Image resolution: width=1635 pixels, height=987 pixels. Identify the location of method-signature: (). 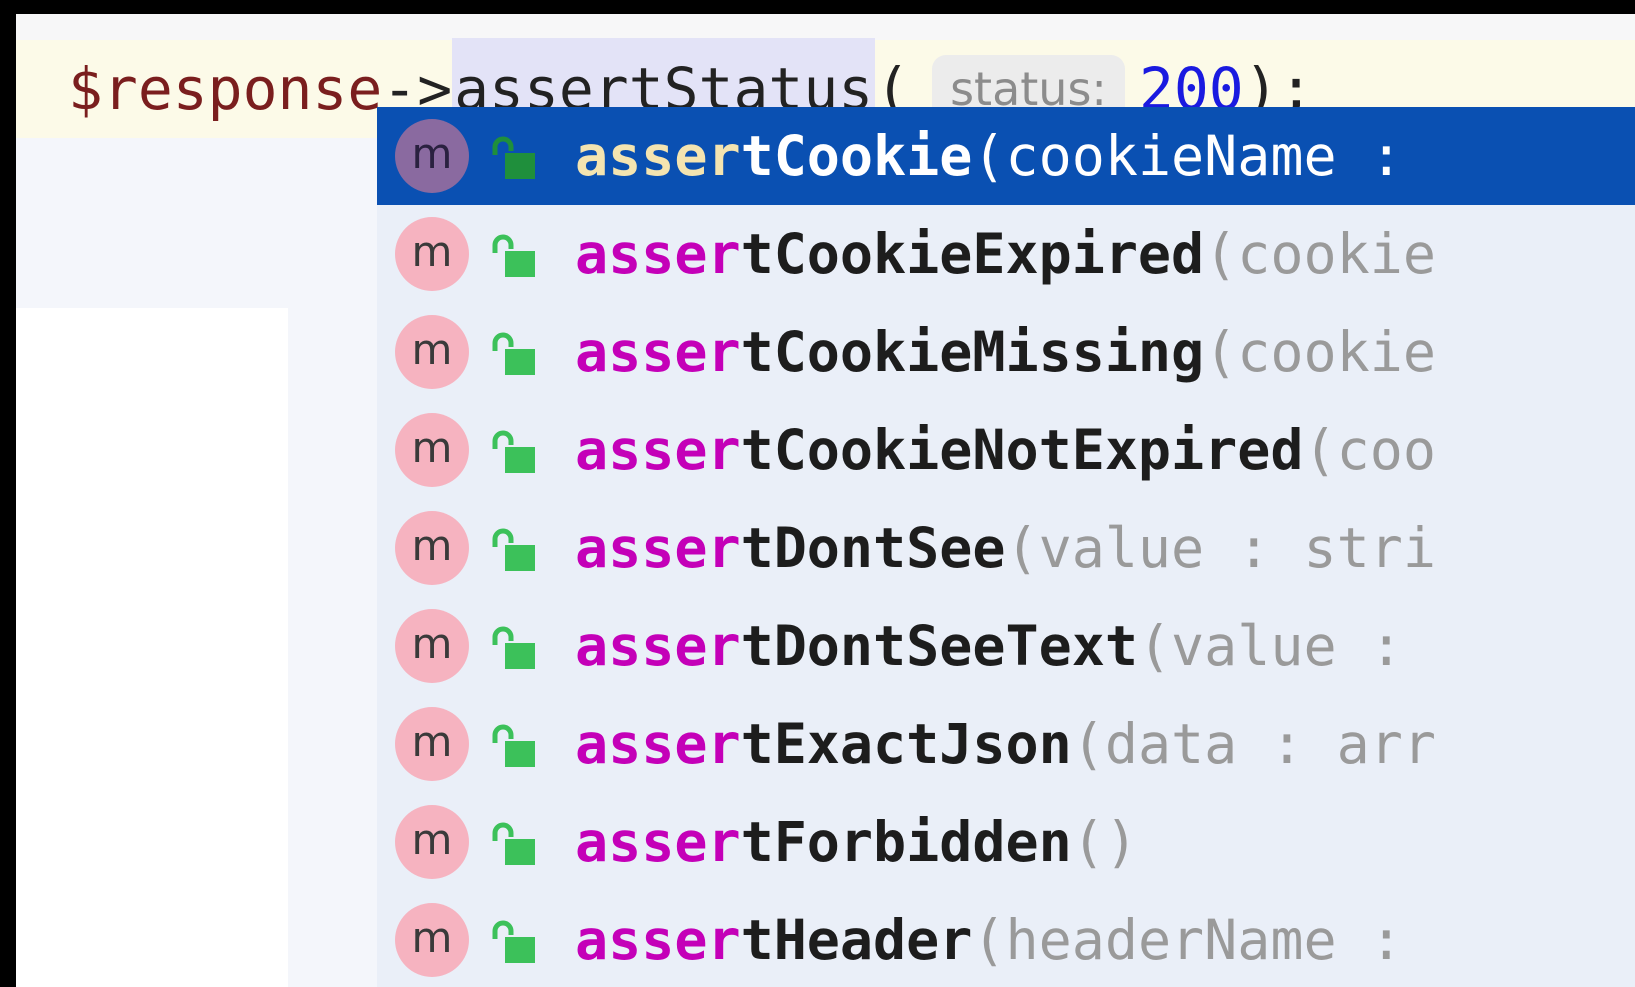
(1104, 842).